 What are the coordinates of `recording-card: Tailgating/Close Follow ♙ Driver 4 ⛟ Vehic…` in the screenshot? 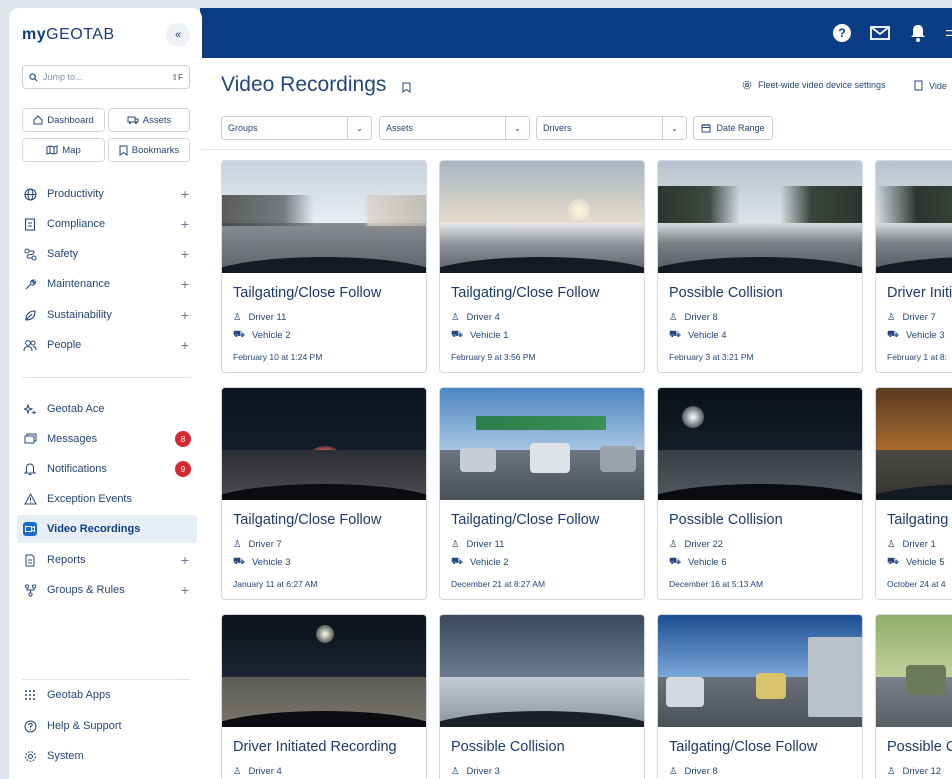 It's located at (542, 266).